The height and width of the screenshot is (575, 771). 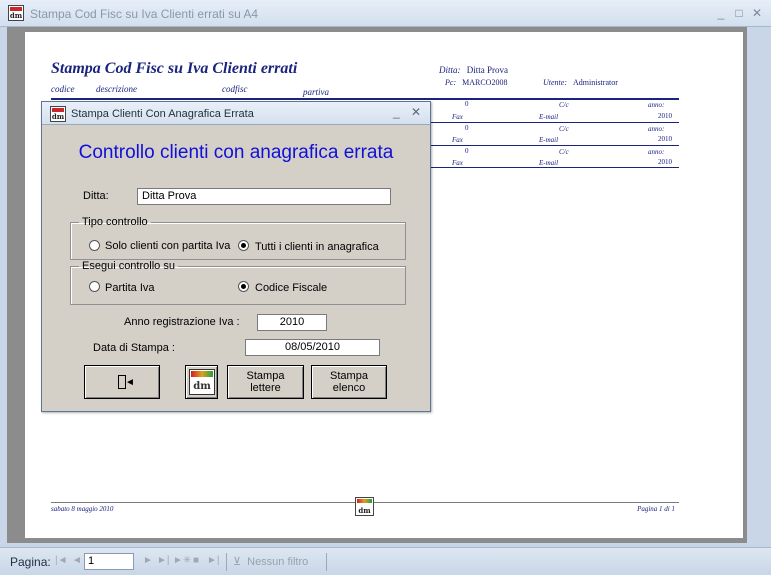 What do you see at coordinates (82, 509) in the screenshot?
I see `footer-date: sabato 8 maggio 2010` at bounding box center [82, 509].